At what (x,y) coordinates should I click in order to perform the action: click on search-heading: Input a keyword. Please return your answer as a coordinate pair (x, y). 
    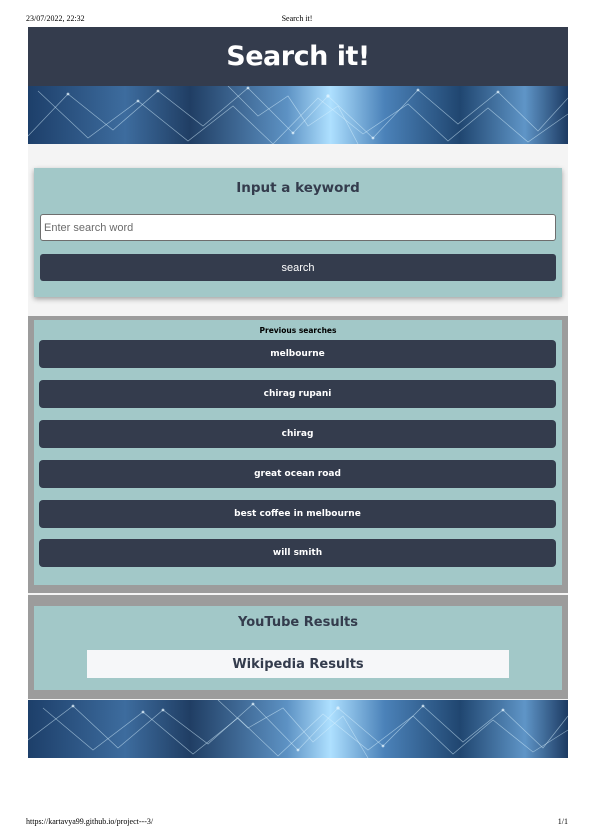
    Looking at the image, I should click on (298, 188).